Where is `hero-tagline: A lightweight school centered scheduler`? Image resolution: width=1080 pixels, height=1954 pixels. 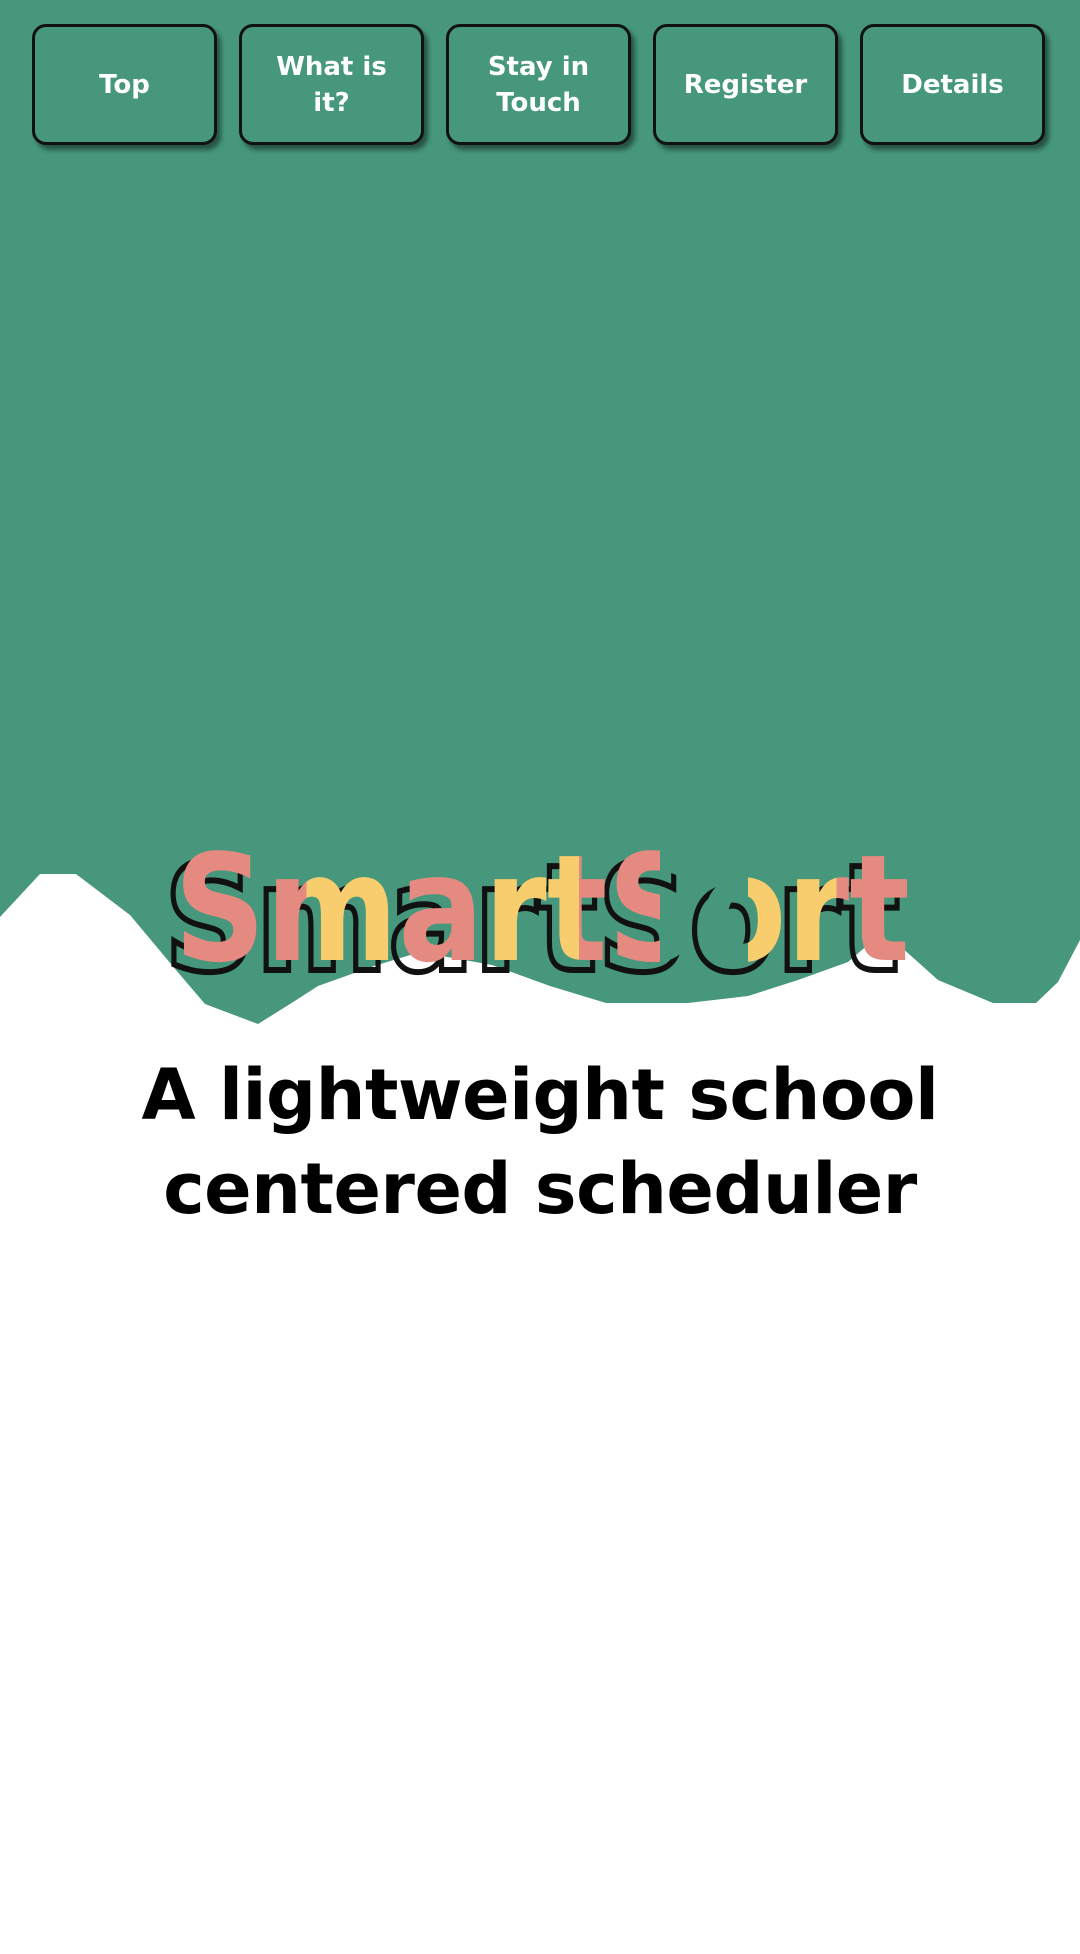 hero-tagline: A lightweight school centered scheduler is located at coordinates (540, 1142).